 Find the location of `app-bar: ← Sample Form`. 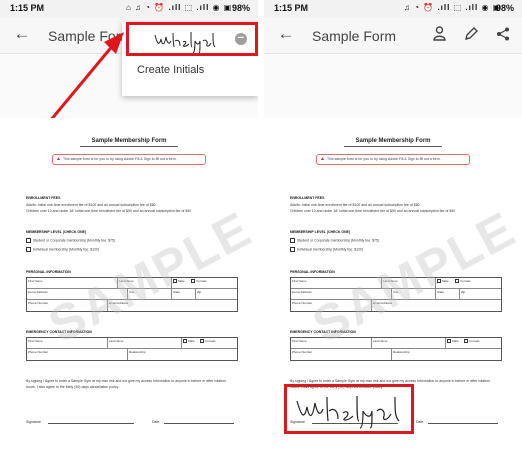

app-bar: ← Sample Form is located at coordinates (393, 36).